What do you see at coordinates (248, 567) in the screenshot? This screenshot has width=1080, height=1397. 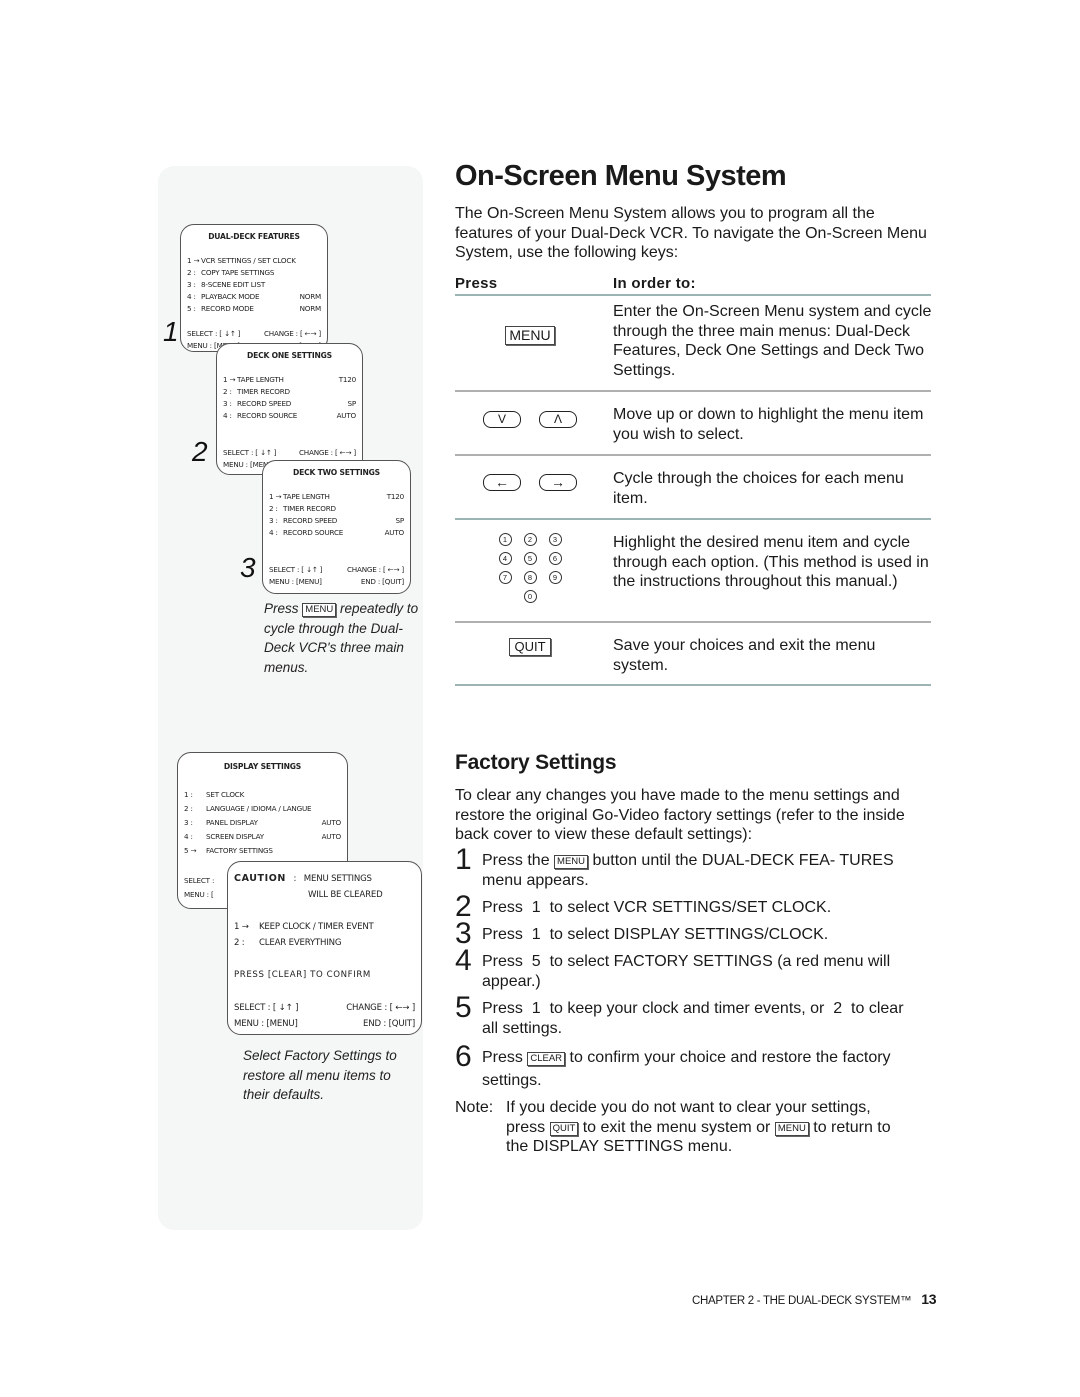 I see `step-number: 3` at bounding box center [248, 567].